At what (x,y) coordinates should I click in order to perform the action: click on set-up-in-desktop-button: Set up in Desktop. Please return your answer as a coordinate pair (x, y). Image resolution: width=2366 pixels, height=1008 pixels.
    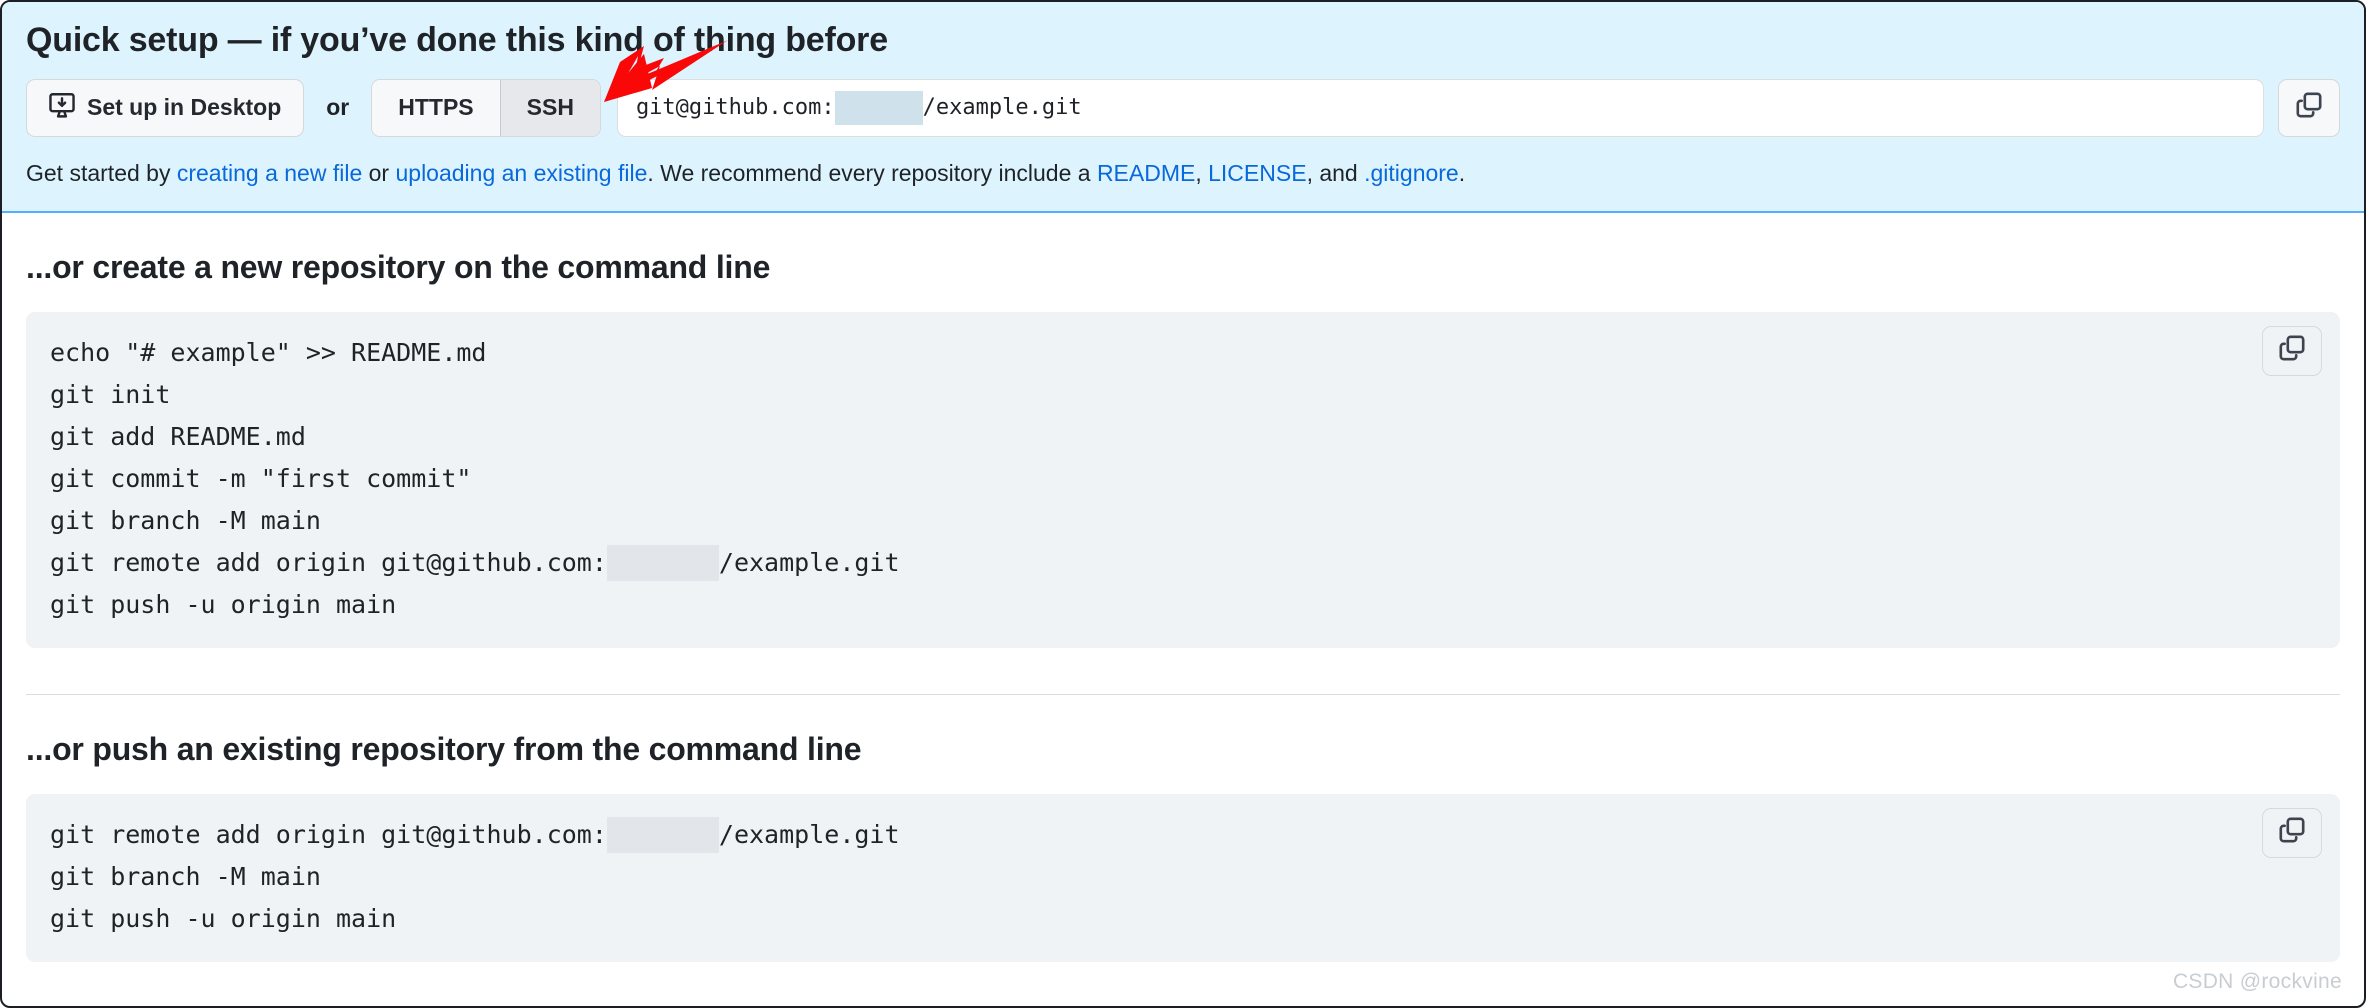
    Looking at the image, I should click on (165, 107).